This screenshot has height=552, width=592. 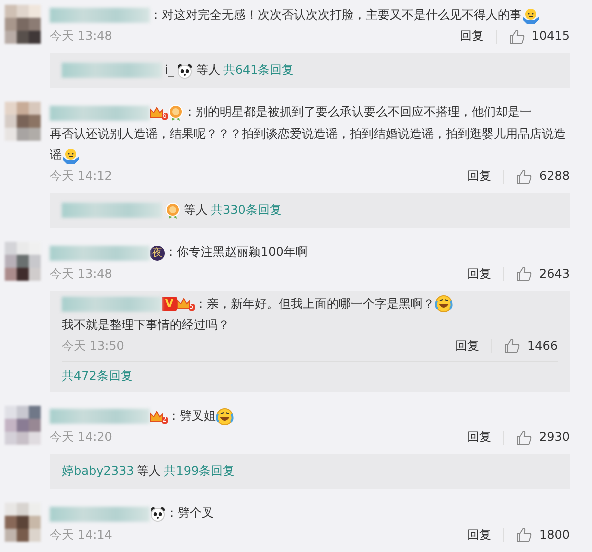 I want to click on like-button: 10415, so click(x=539, y=37).